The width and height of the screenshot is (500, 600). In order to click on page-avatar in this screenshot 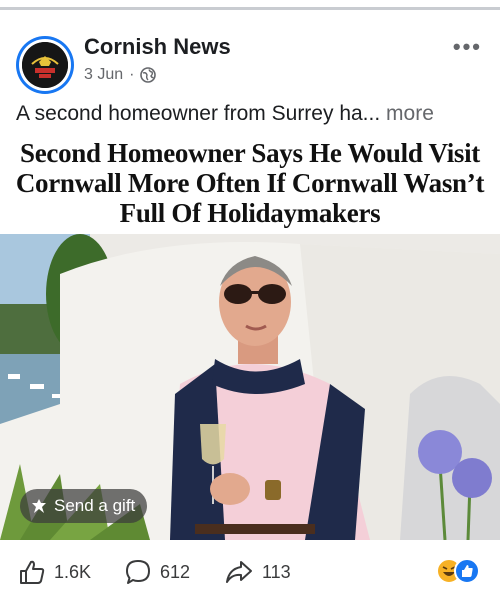, I will do `click(45, 65)`.